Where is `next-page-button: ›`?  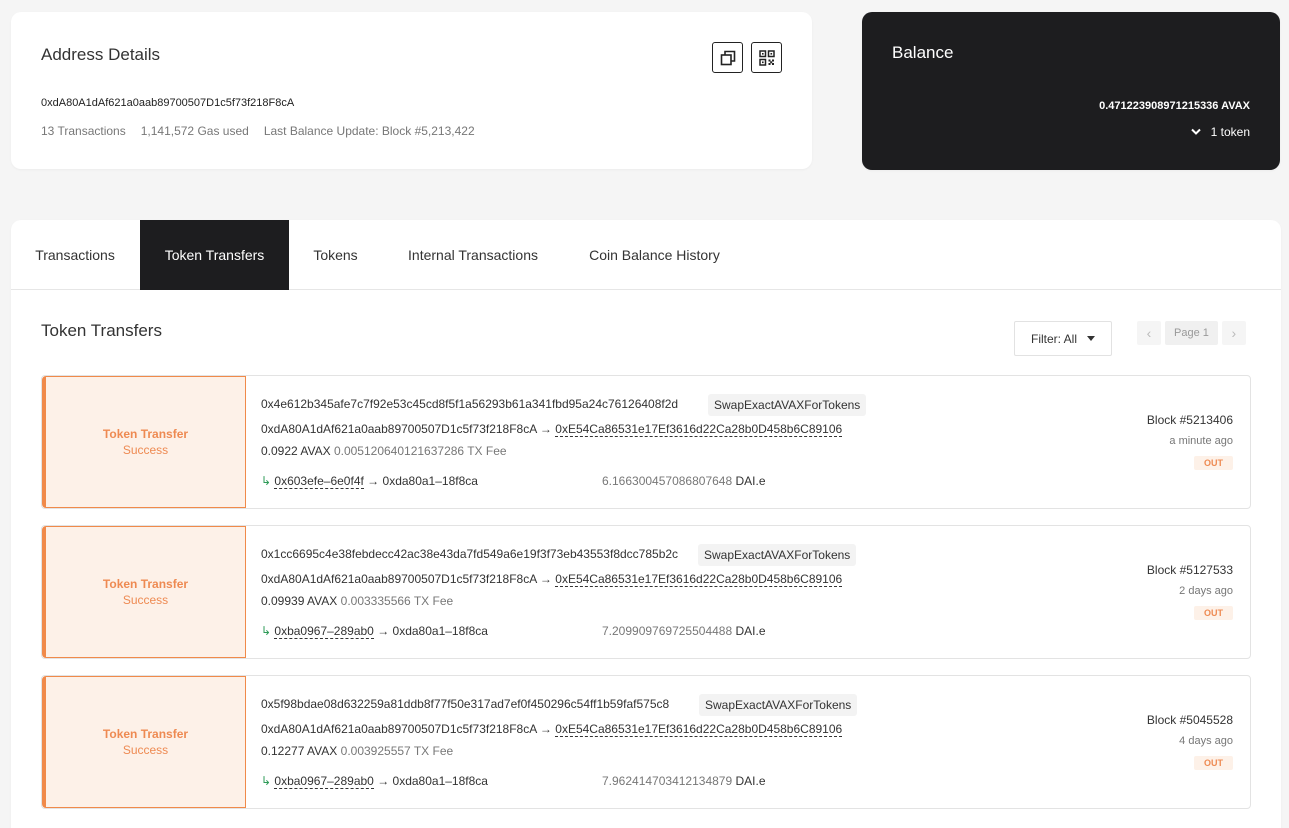 next-page-button: › is located at coordinates (1233, 333).